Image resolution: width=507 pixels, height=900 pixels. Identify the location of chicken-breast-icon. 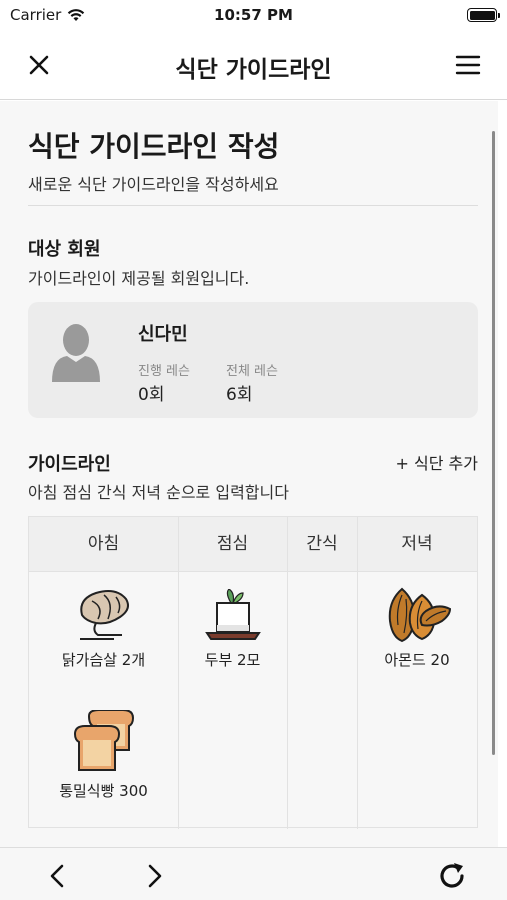
(104, 615).